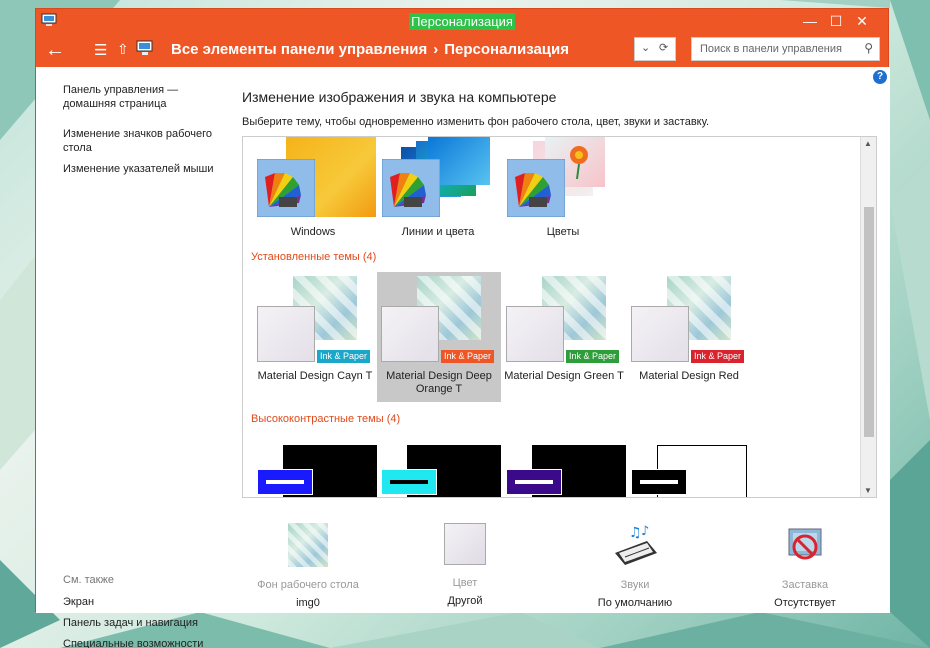 This screenshot has height=648, width=930. I want to click on address-buttons: ⌄ ⟳, so click(655, 49).